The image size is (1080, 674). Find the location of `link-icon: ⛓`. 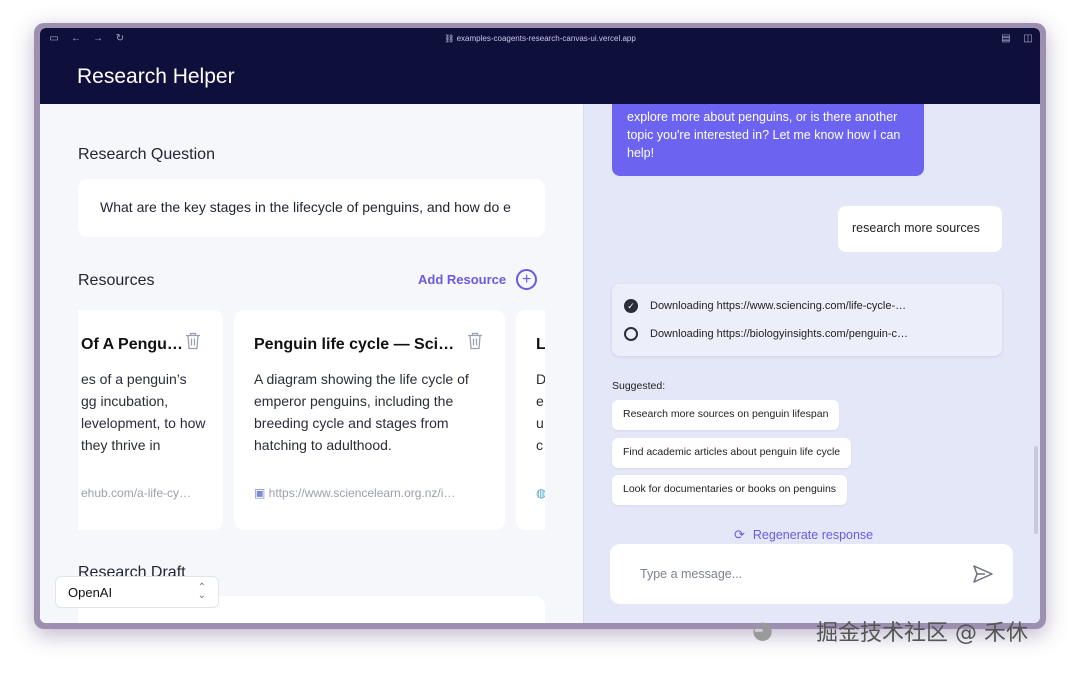

link-icon: ⛓ is located at coordinates (450, 38).